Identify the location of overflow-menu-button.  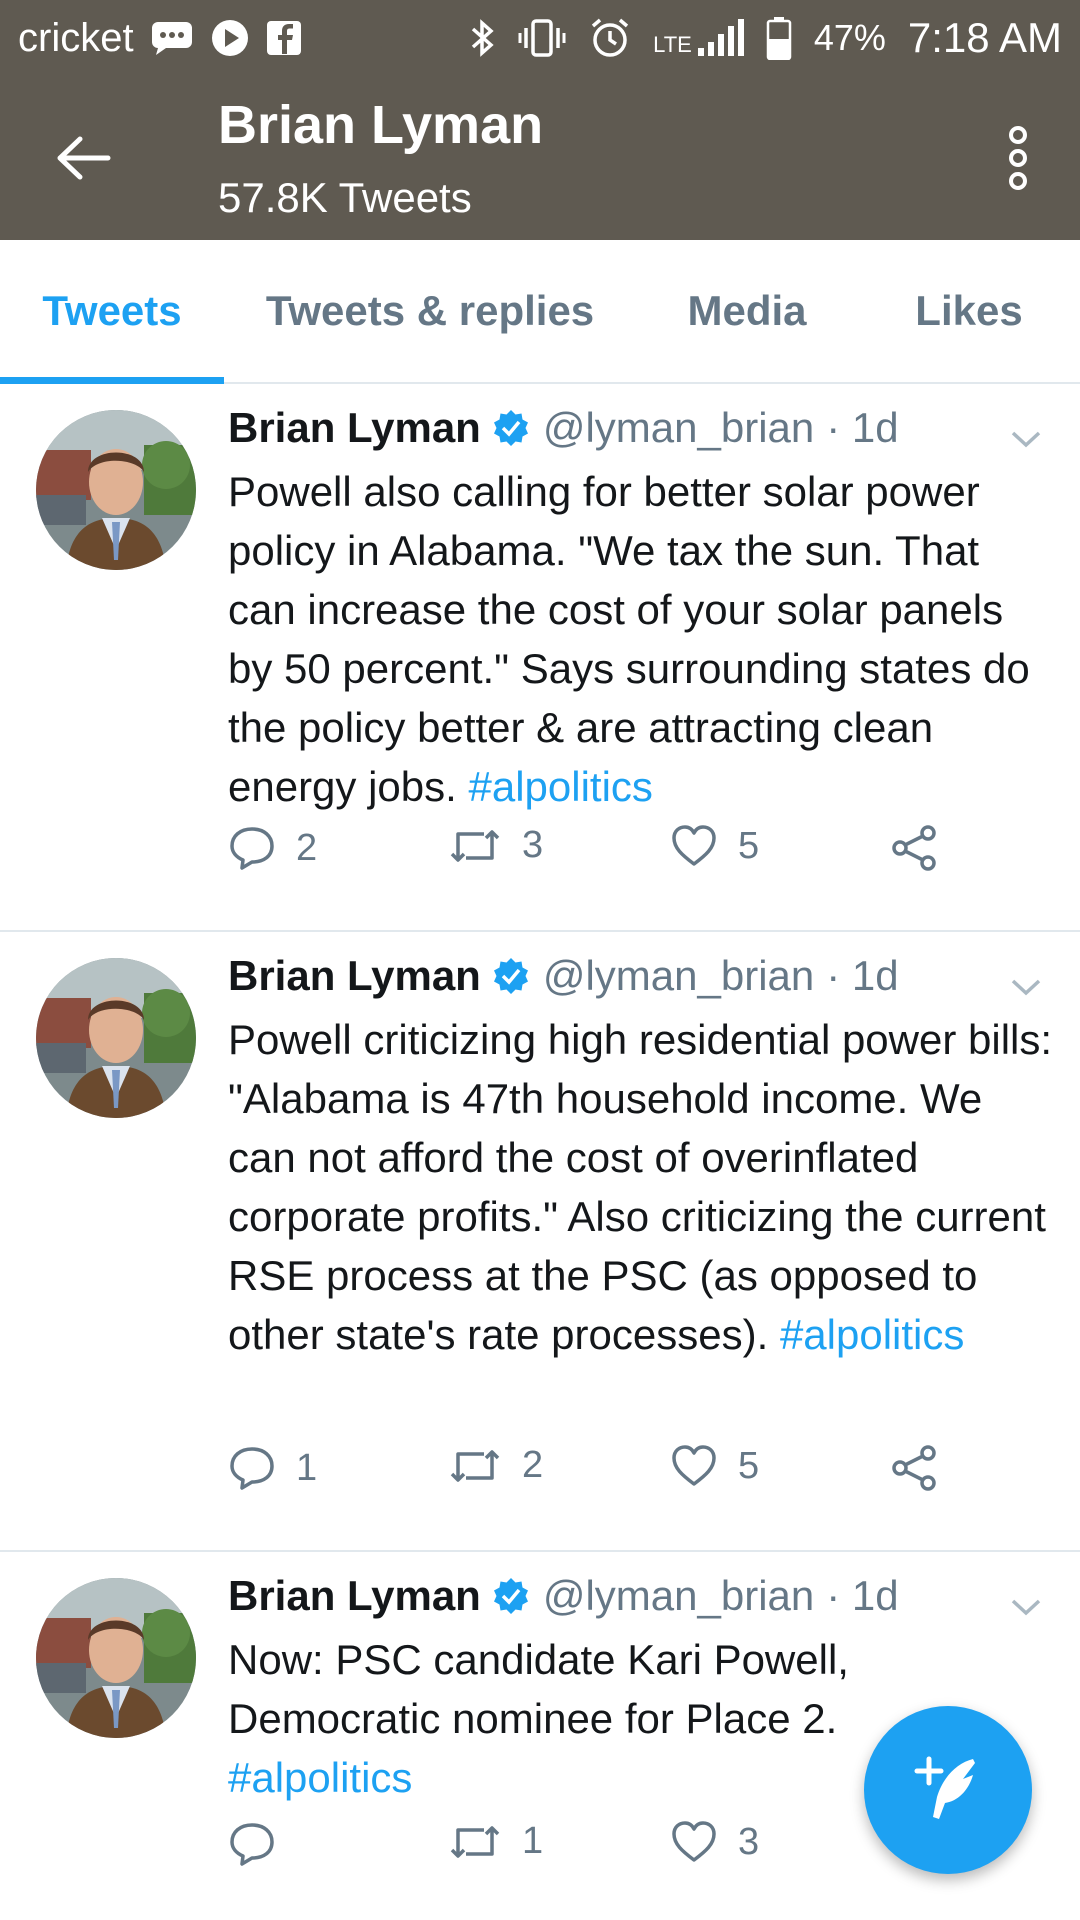
(1018, 158).